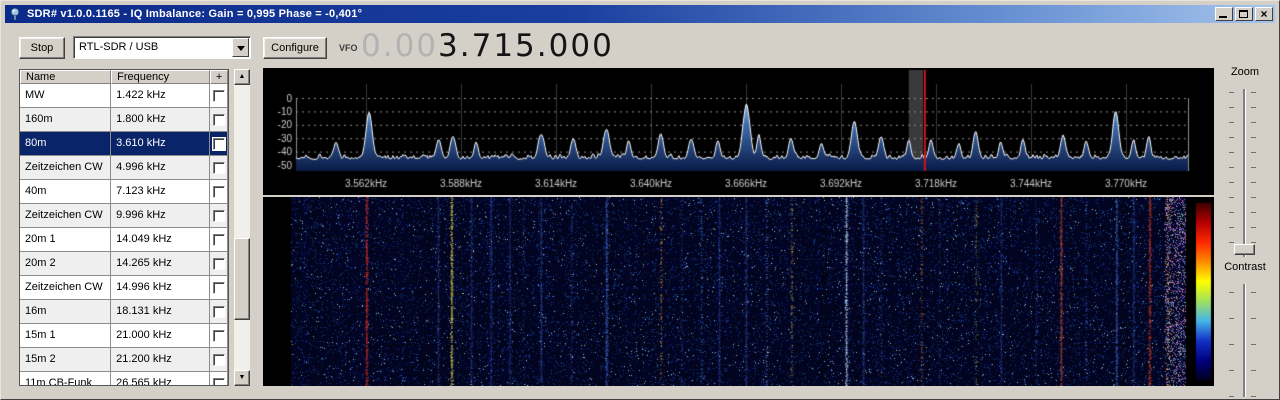 This screenshot has height=400, width=1280. What do you see at coordinates (66, 264) in the screenshot?
I see `row-name-cell: 20m 2` at bounding box center [66, 264].